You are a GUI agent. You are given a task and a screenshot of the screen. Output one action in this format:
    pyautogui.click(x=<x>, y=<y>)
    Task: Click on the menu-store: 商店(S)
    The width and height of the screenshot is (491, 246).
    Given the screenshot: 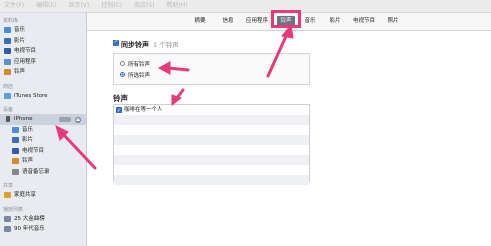 What is the action you would take?
    pyautogui.click(x=144, y=5)
    